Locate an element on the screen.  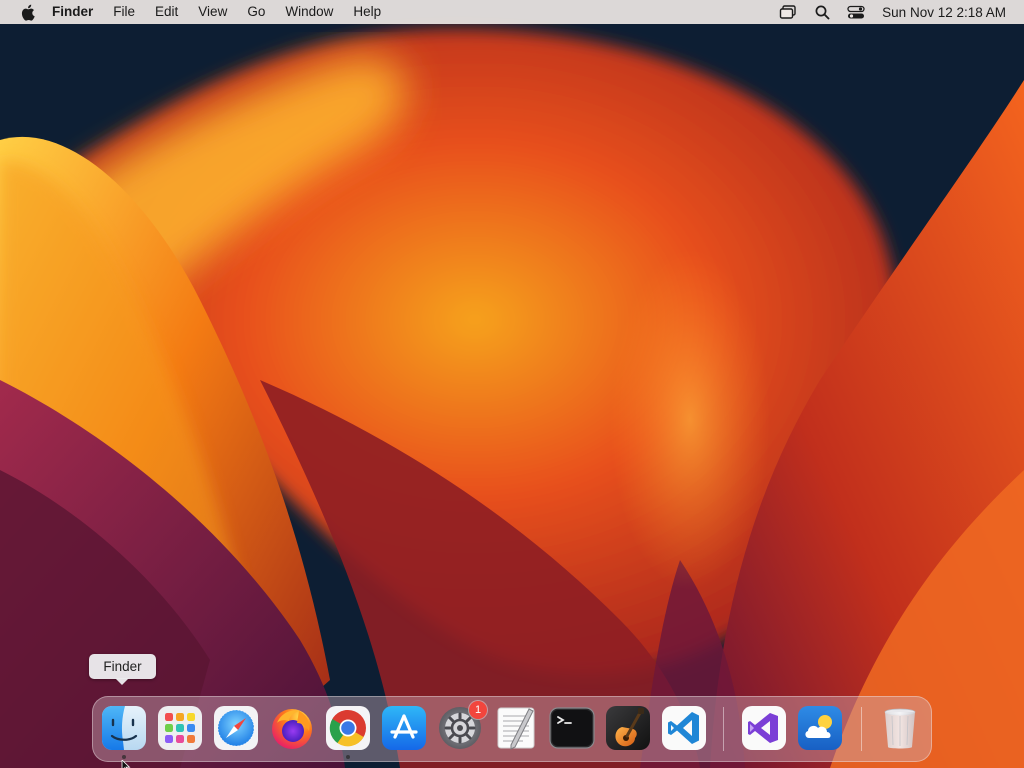
menu-help: Help is located at coordinates (367, 12).